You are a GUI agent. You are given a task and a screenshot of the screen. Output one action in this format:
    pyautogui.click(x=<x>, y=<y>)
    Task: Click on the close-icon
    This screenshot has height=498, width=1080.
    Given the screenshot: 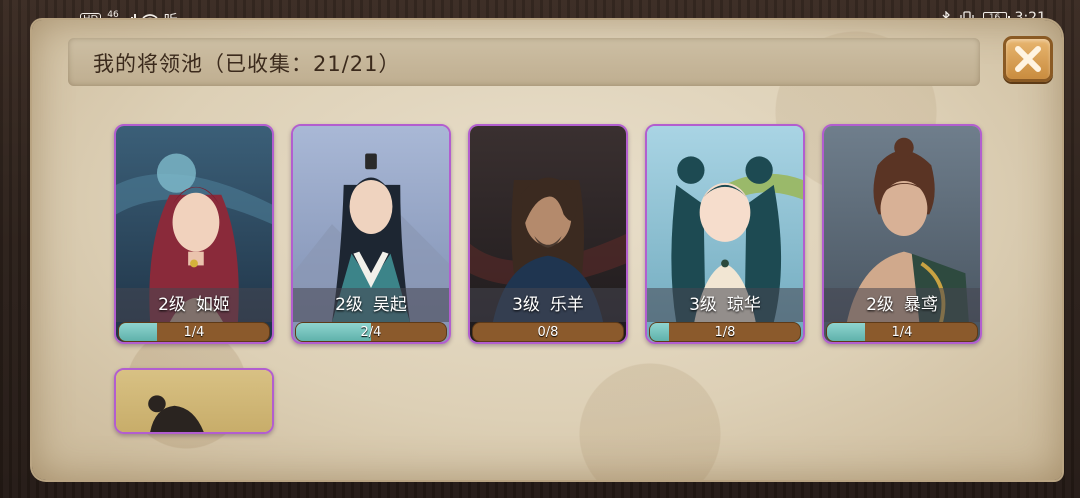 What is the action you would take?
    pyautogui.click(x=1028, y=59)
    